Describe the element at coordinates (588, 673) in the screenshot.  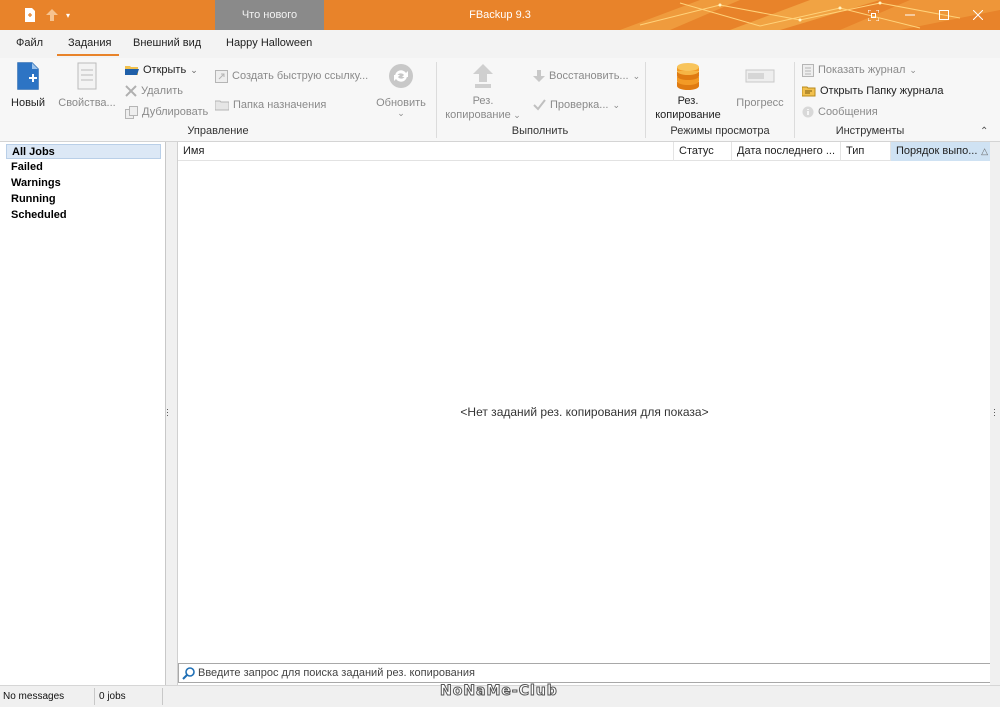
I see `job-search-input` at that location.